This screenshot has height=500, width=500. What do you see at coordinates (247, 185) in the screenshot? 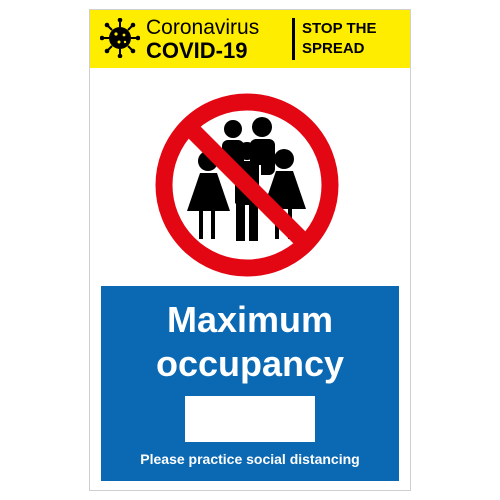
I see `no-crowd-prohibition-icon` at bounding box center [247, 185].